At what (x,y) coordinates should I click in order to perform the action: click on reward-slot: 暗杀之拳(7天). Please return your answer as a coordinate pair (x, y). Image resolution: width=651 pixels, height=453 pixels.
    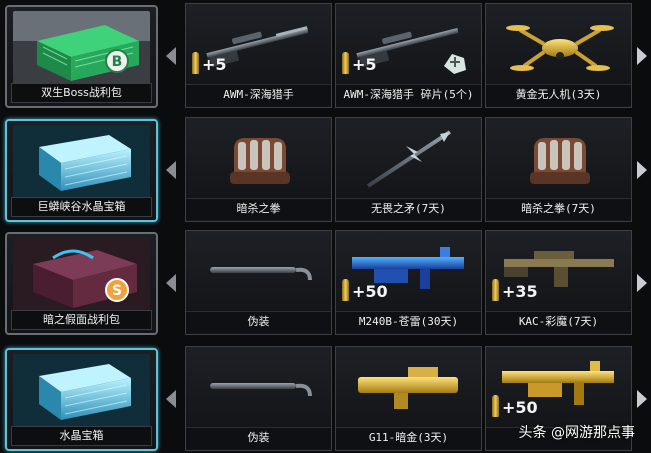
    Looking at the image, I should click on (558, 169).